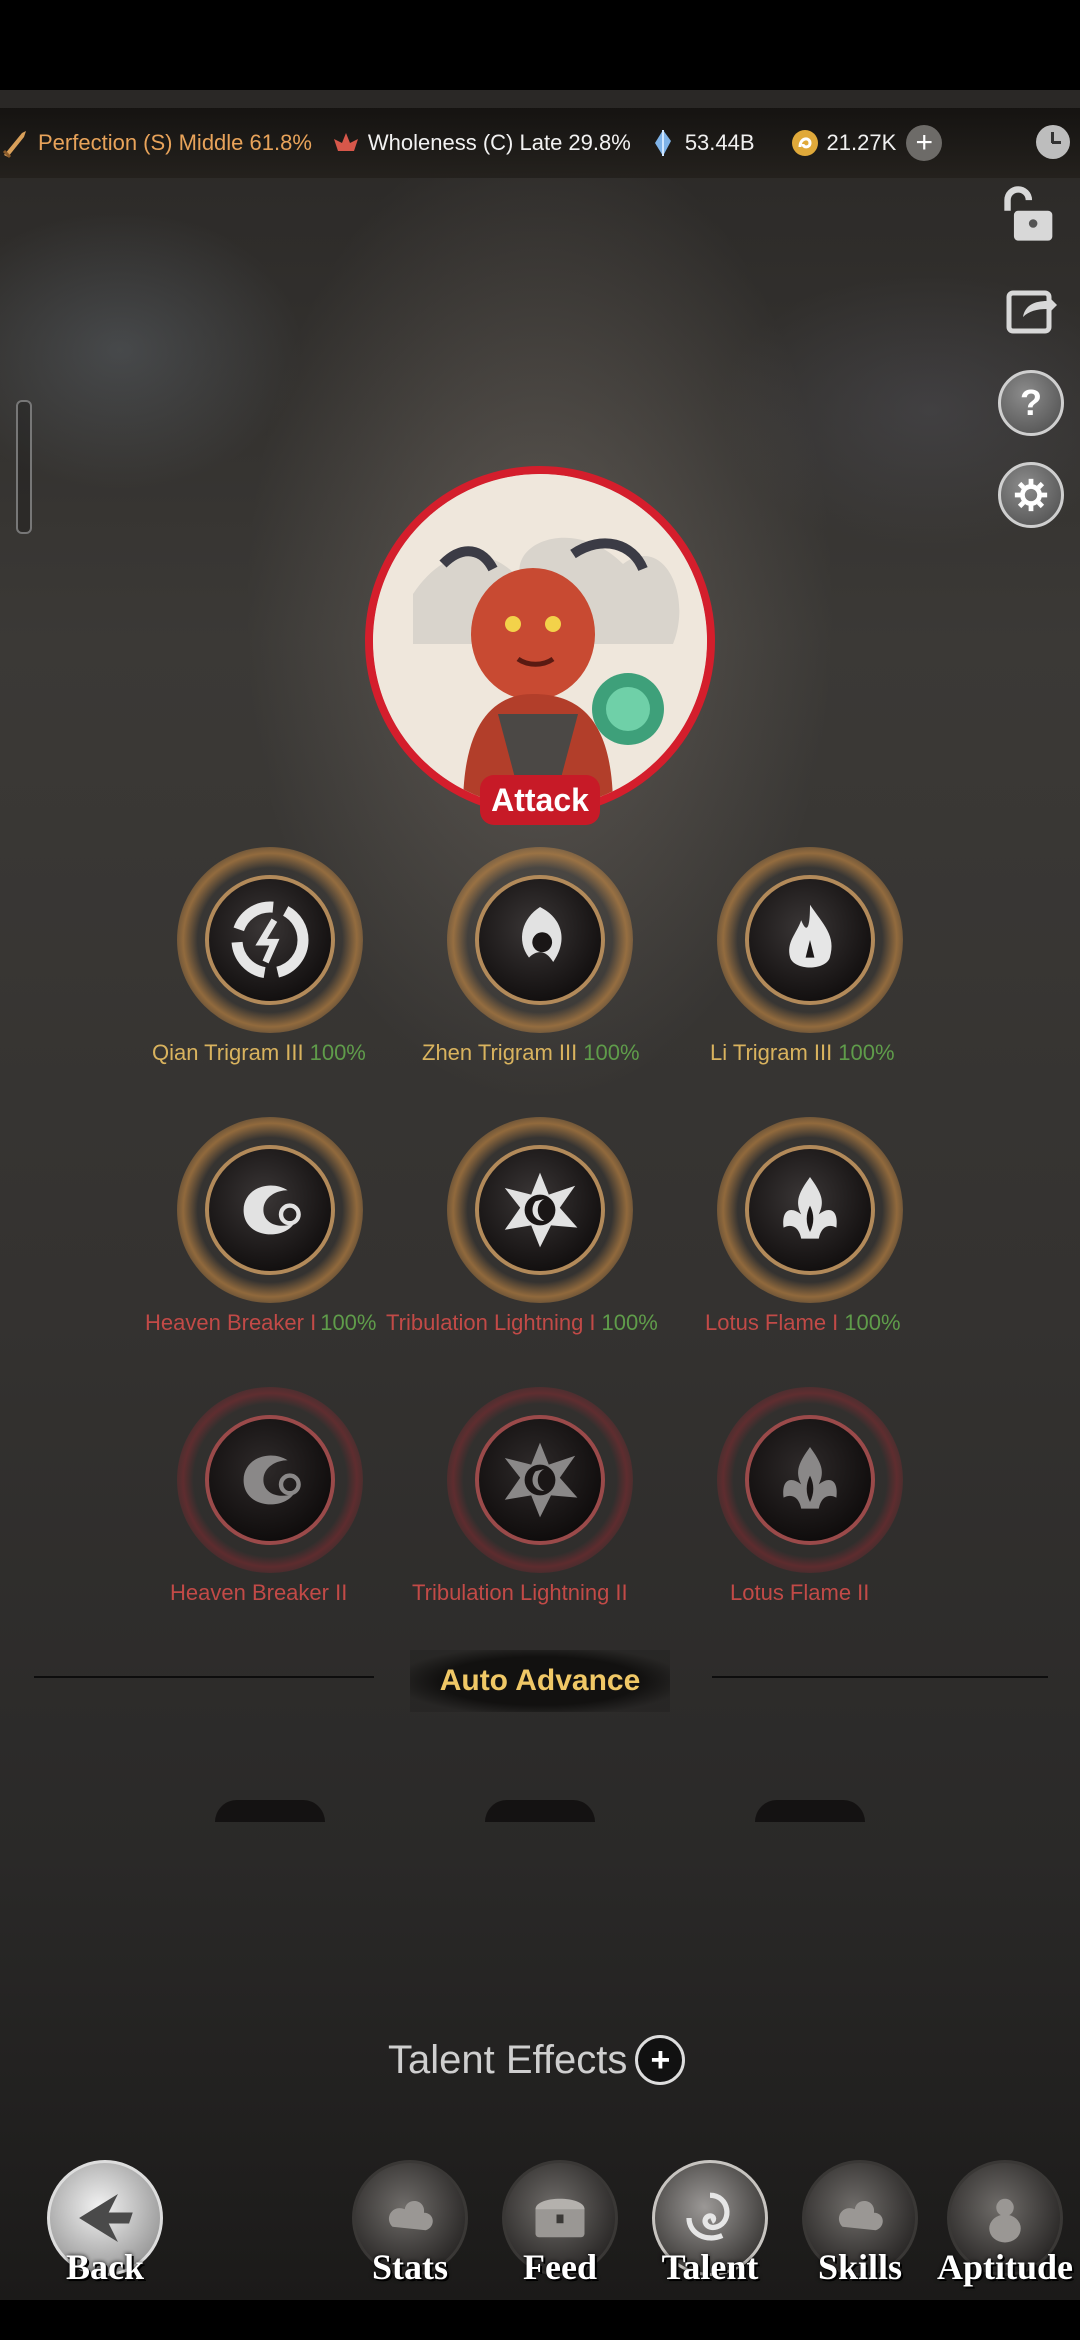 The height and width of the screenshot is (2340, 1080). I want to click on perfection-text: Perfection (S) Middle 61.8%, so click(175, 142).